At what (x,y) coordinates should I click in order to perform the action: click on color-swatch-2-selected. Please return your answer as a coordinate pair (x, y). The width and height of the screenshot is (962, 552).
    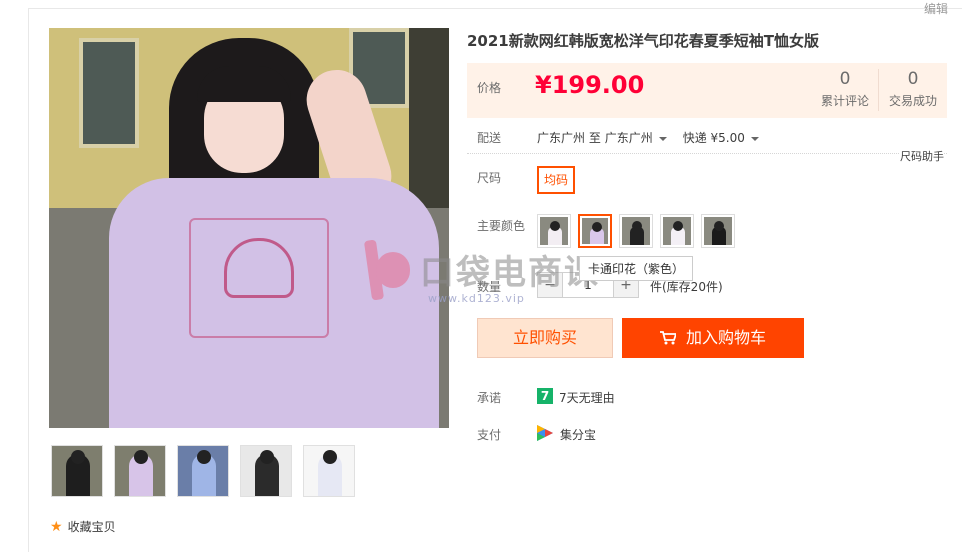
    Looking at the image, I should click on (595, 231).